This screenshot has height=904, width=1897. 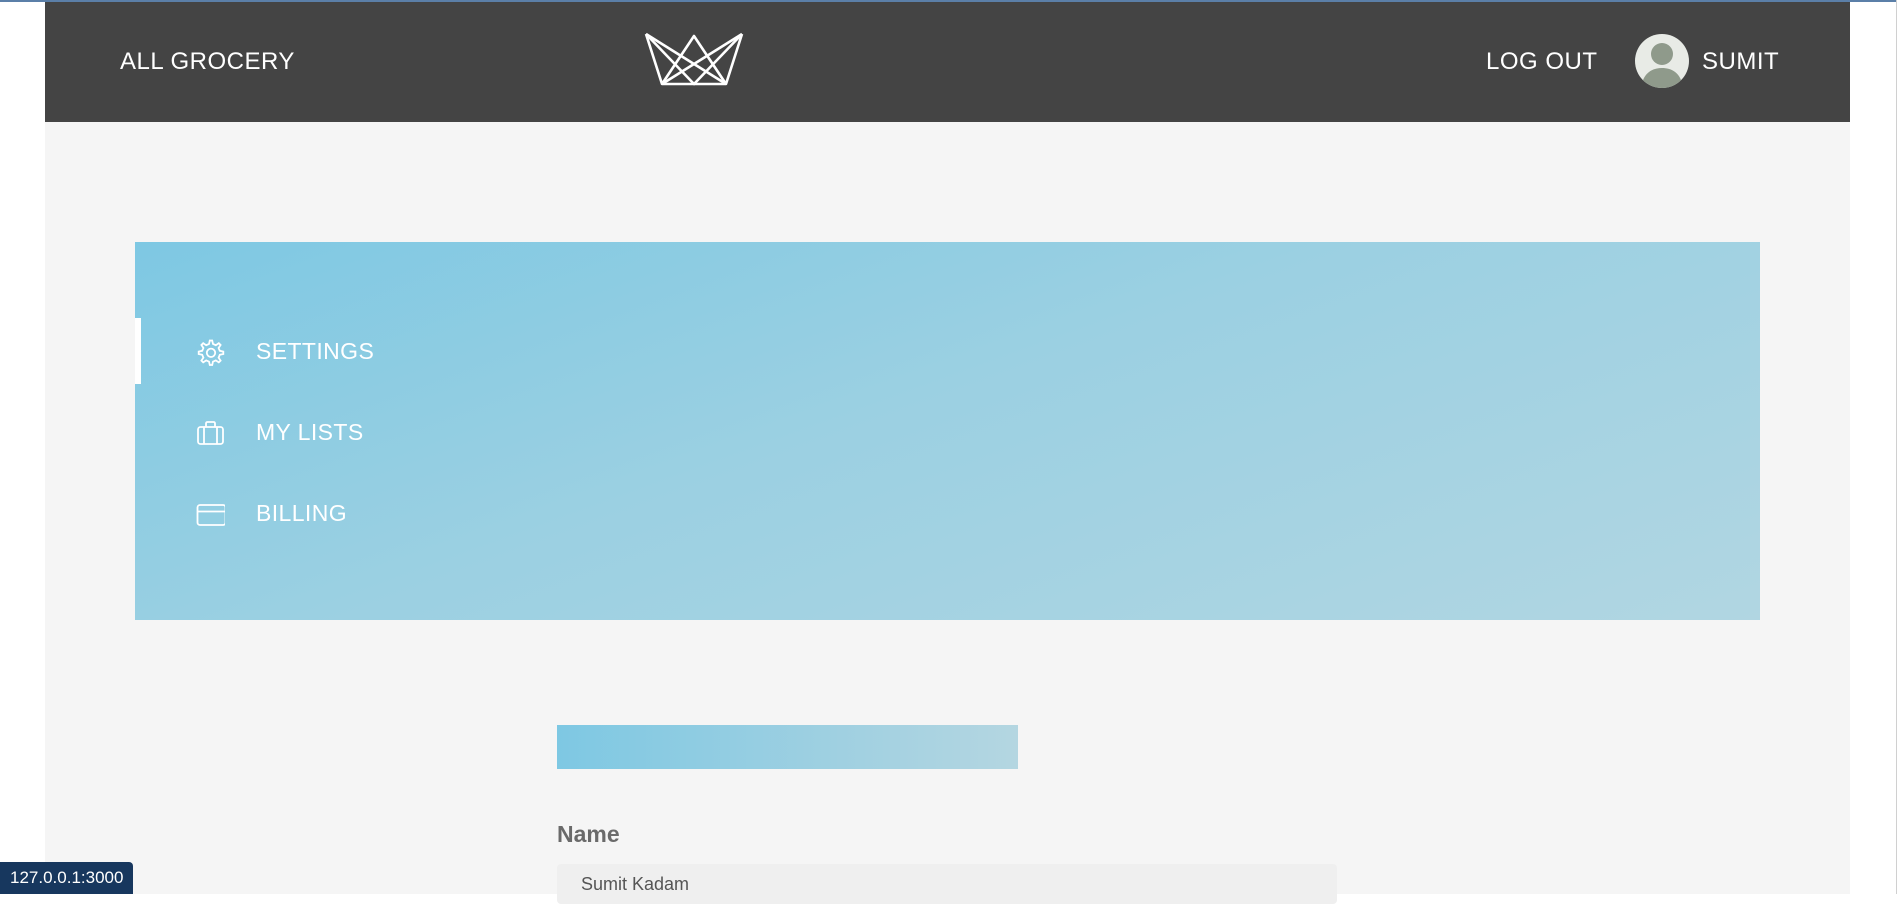 What do you see at coordinates (138, 351) in the screenshot?
I see `active-indicator` at bounding box center [138, 351].